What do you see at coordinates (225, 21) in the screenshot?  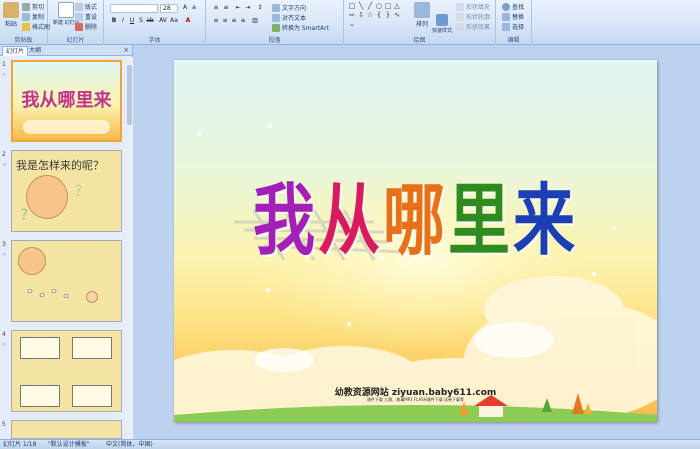 I see `align-center-button: ≡` at bounding box center [225, 21].